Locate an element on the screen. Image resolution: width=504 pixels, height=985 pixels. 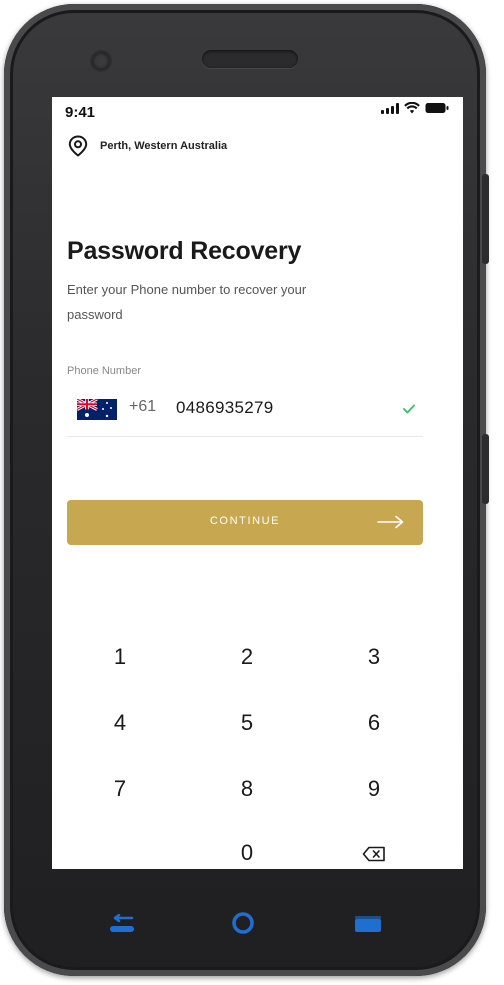
status-icons is located at coordinates (415, 108).